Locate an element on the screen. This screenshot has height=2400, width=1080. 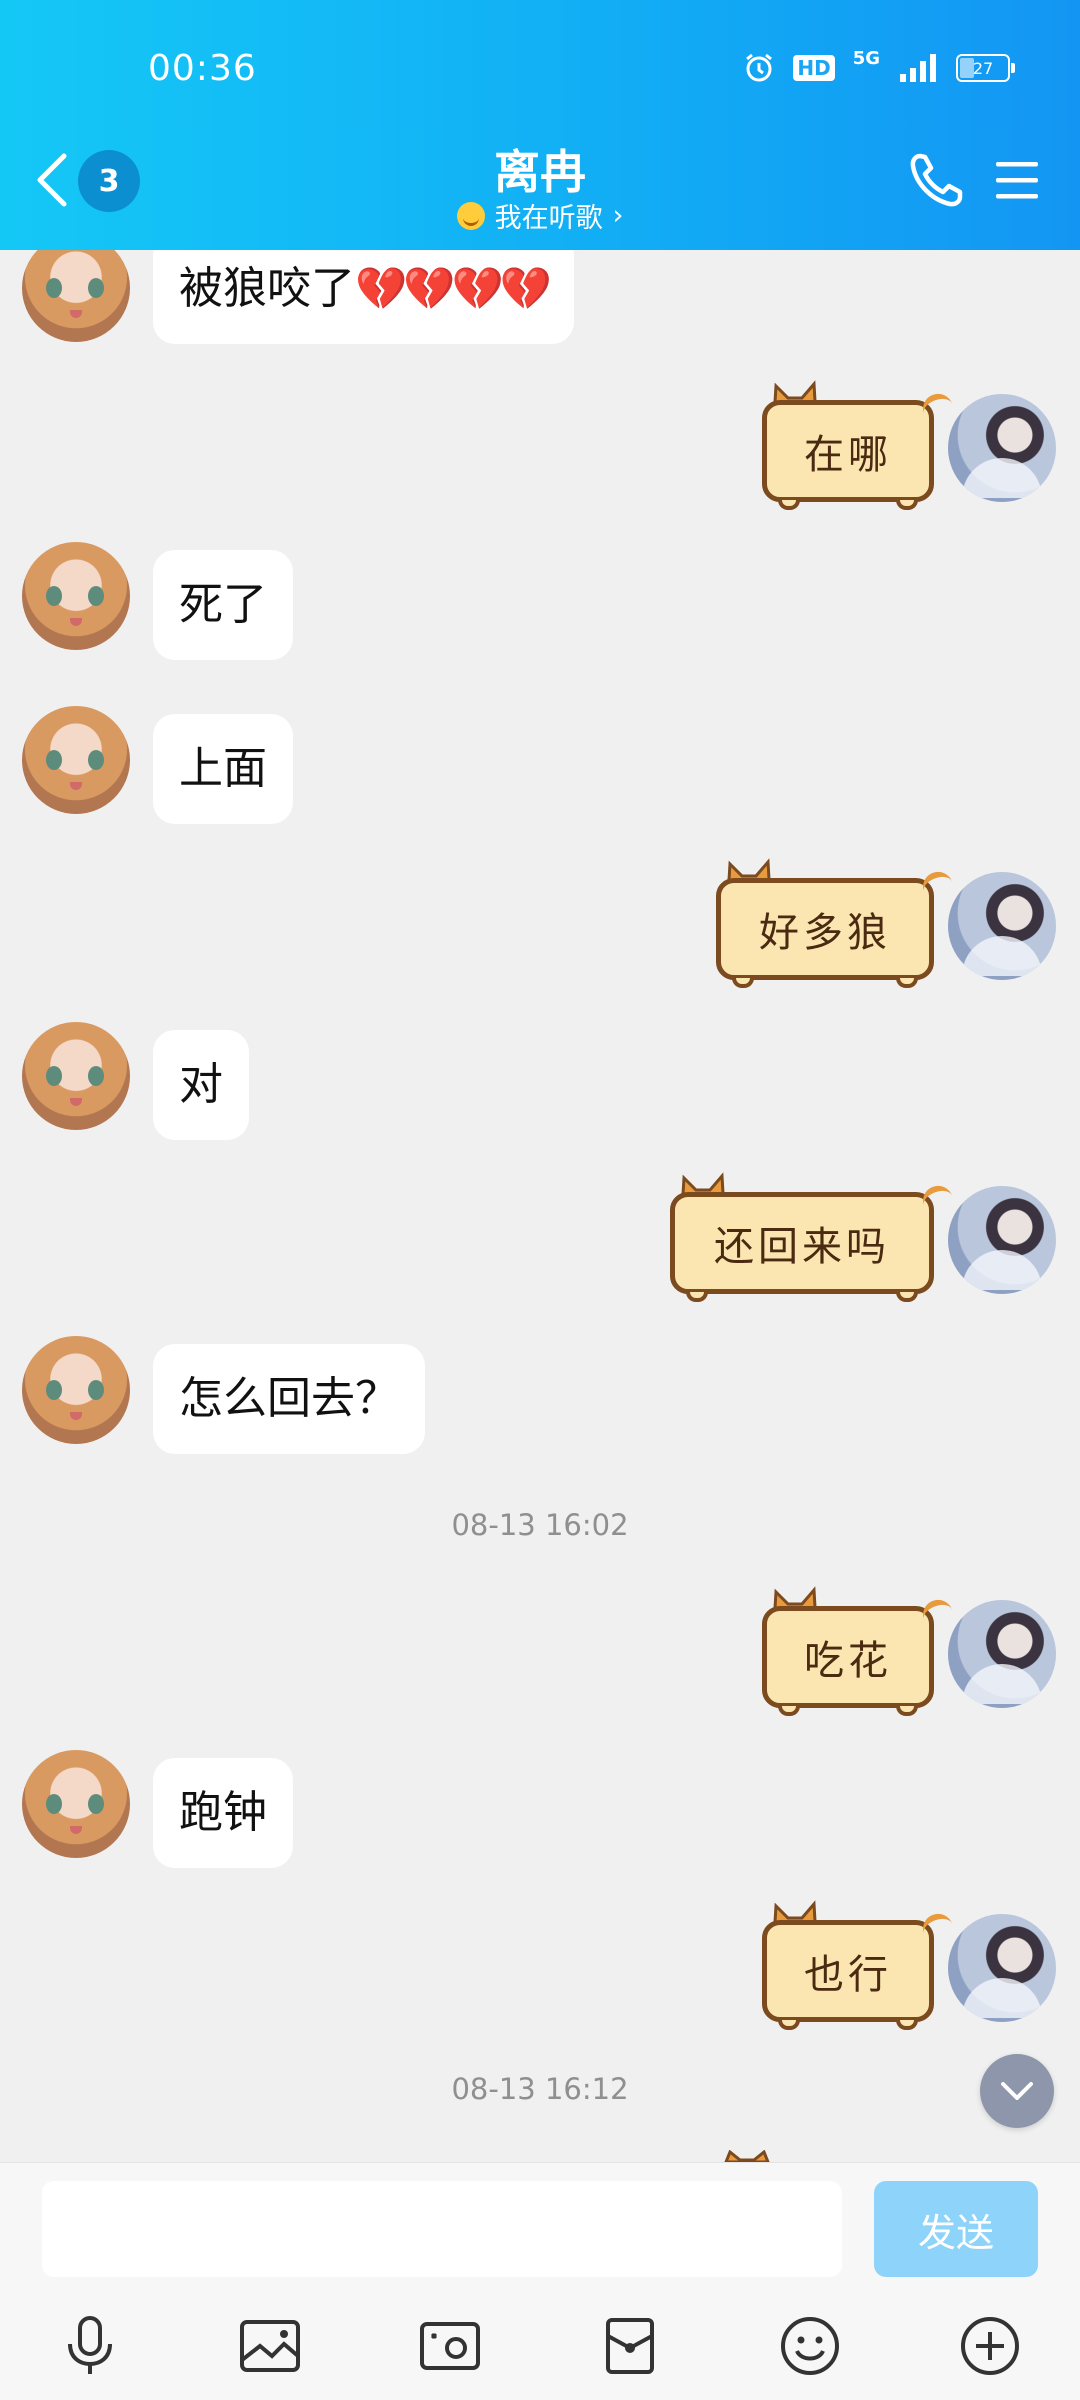
red-packet-icon is located at coordinates (630, 2346).